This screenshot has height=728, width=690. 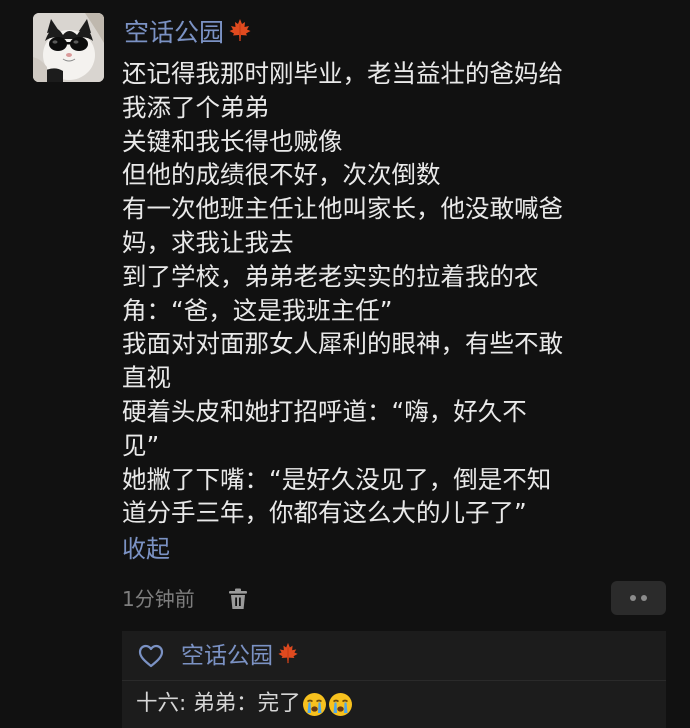 I want to click on collapse-link: 收起, so click(x=146, y=549).